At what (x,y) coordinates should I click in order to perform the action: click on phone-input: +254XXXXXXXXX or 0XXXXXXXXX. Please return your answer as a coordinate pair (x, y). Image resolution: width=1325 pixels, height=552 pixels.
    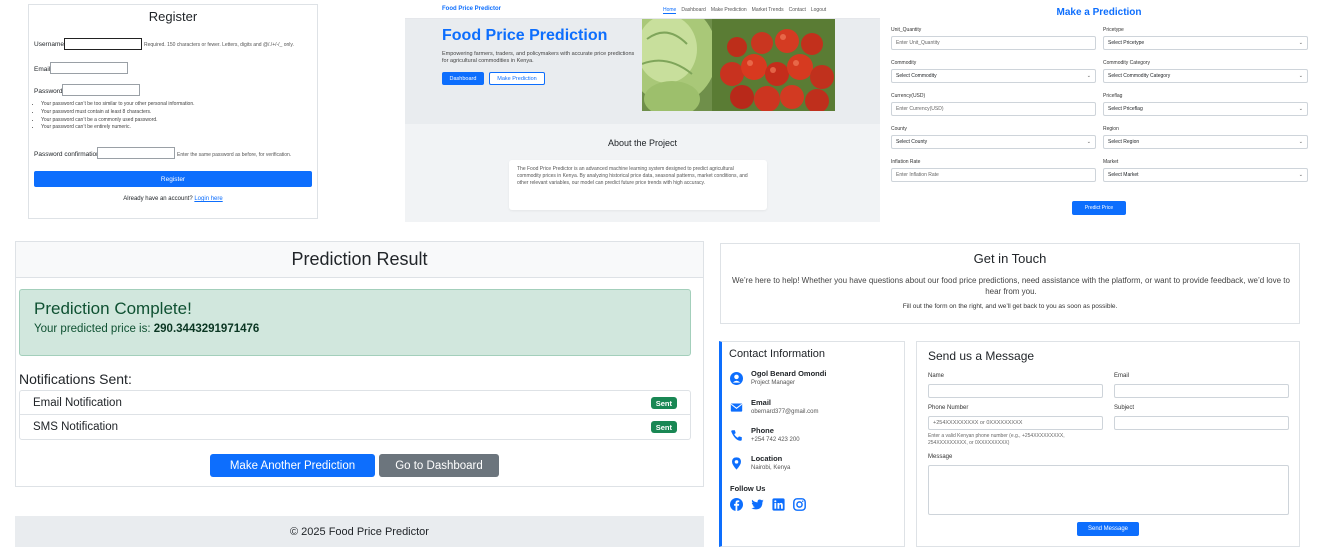
    Looking at the image, I should click on (1015, 423).